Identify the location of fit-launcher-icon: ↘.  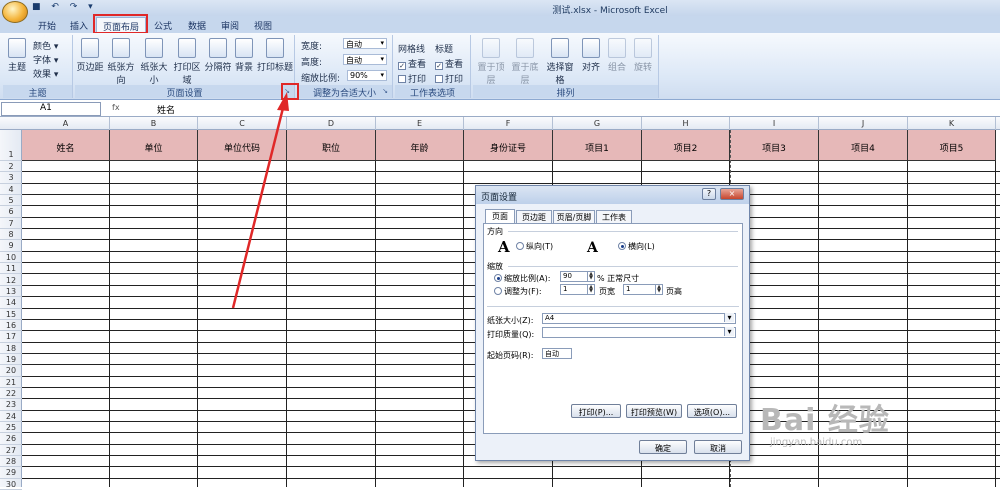
(385, 92).